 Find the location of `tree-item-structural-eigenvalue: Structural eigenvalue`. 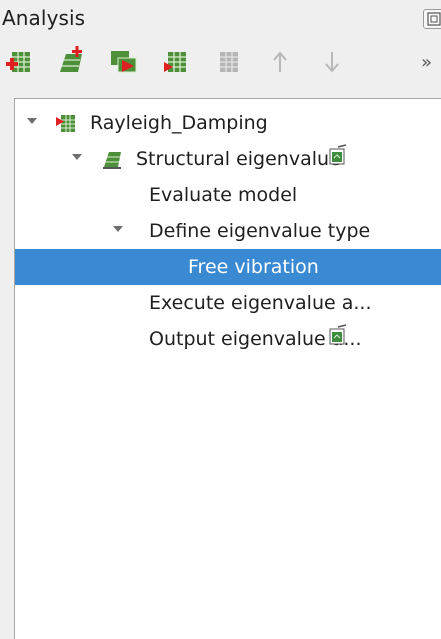

tree-item-structural-eigenvalue: Structural eigenvalue is located at coordinates (228, 159).